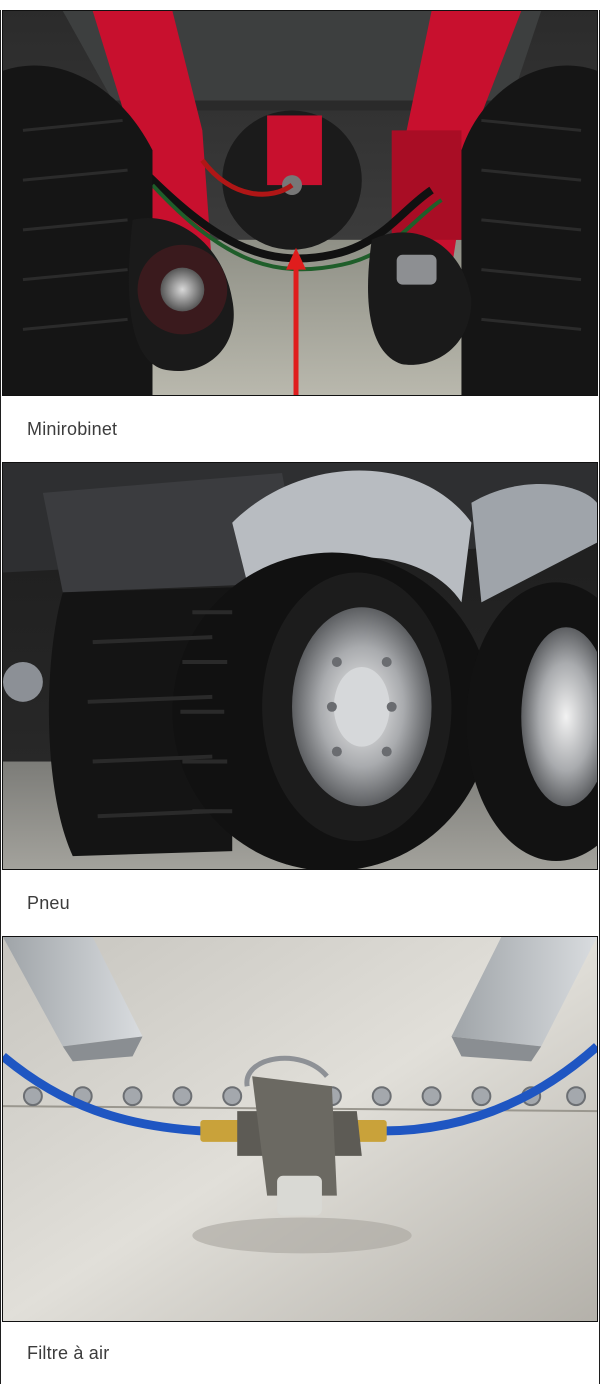  What do you see at coordinates (48, 902) in the screenshot?
I see `caption-pneu: Pneu` at bounding box center [48, 902].